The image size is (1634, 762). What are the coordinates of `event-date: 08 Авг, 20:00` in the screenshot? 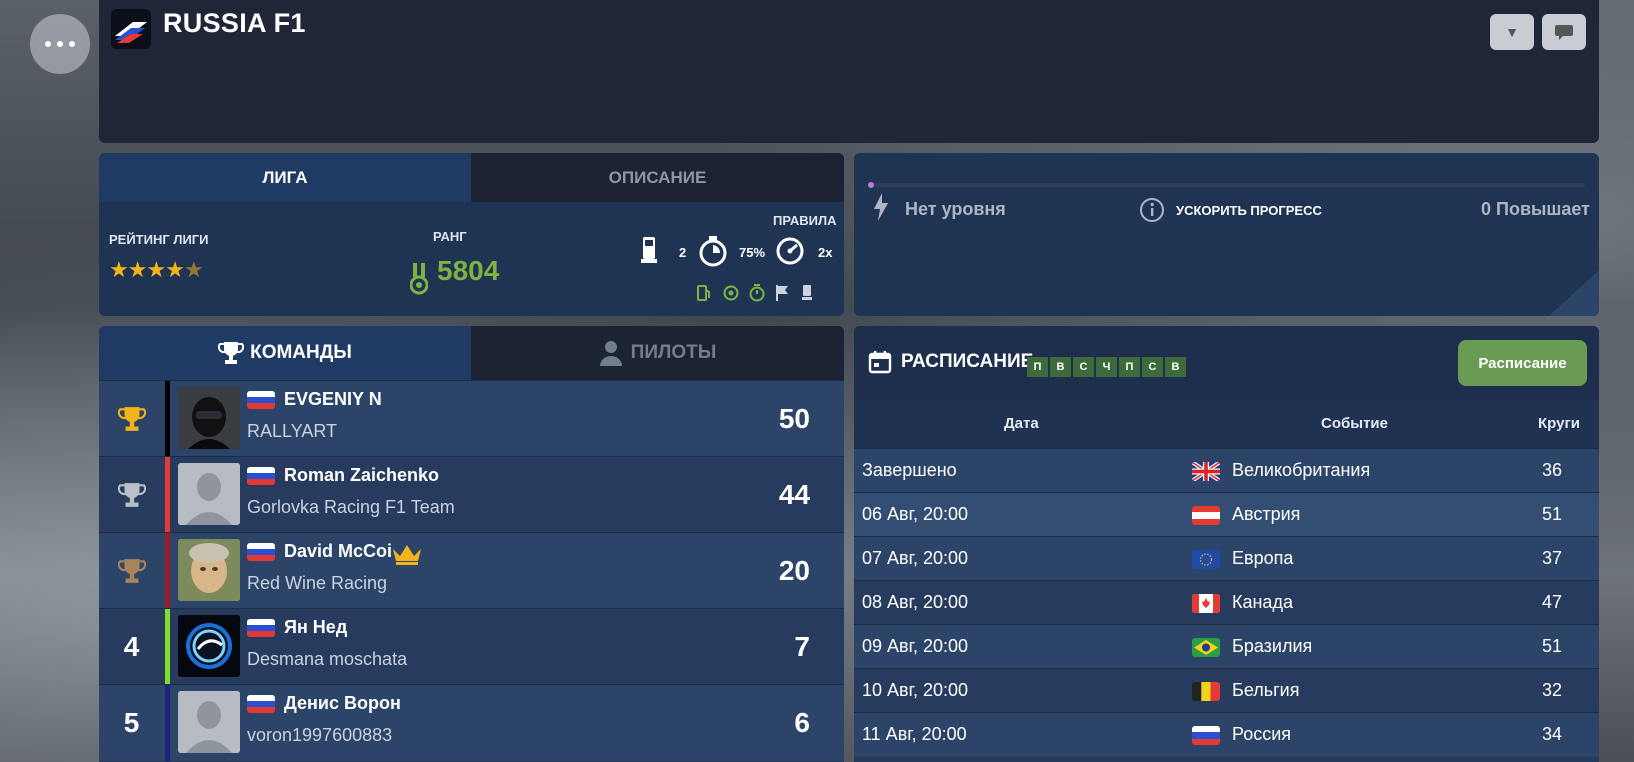 It's located at (915, 602).